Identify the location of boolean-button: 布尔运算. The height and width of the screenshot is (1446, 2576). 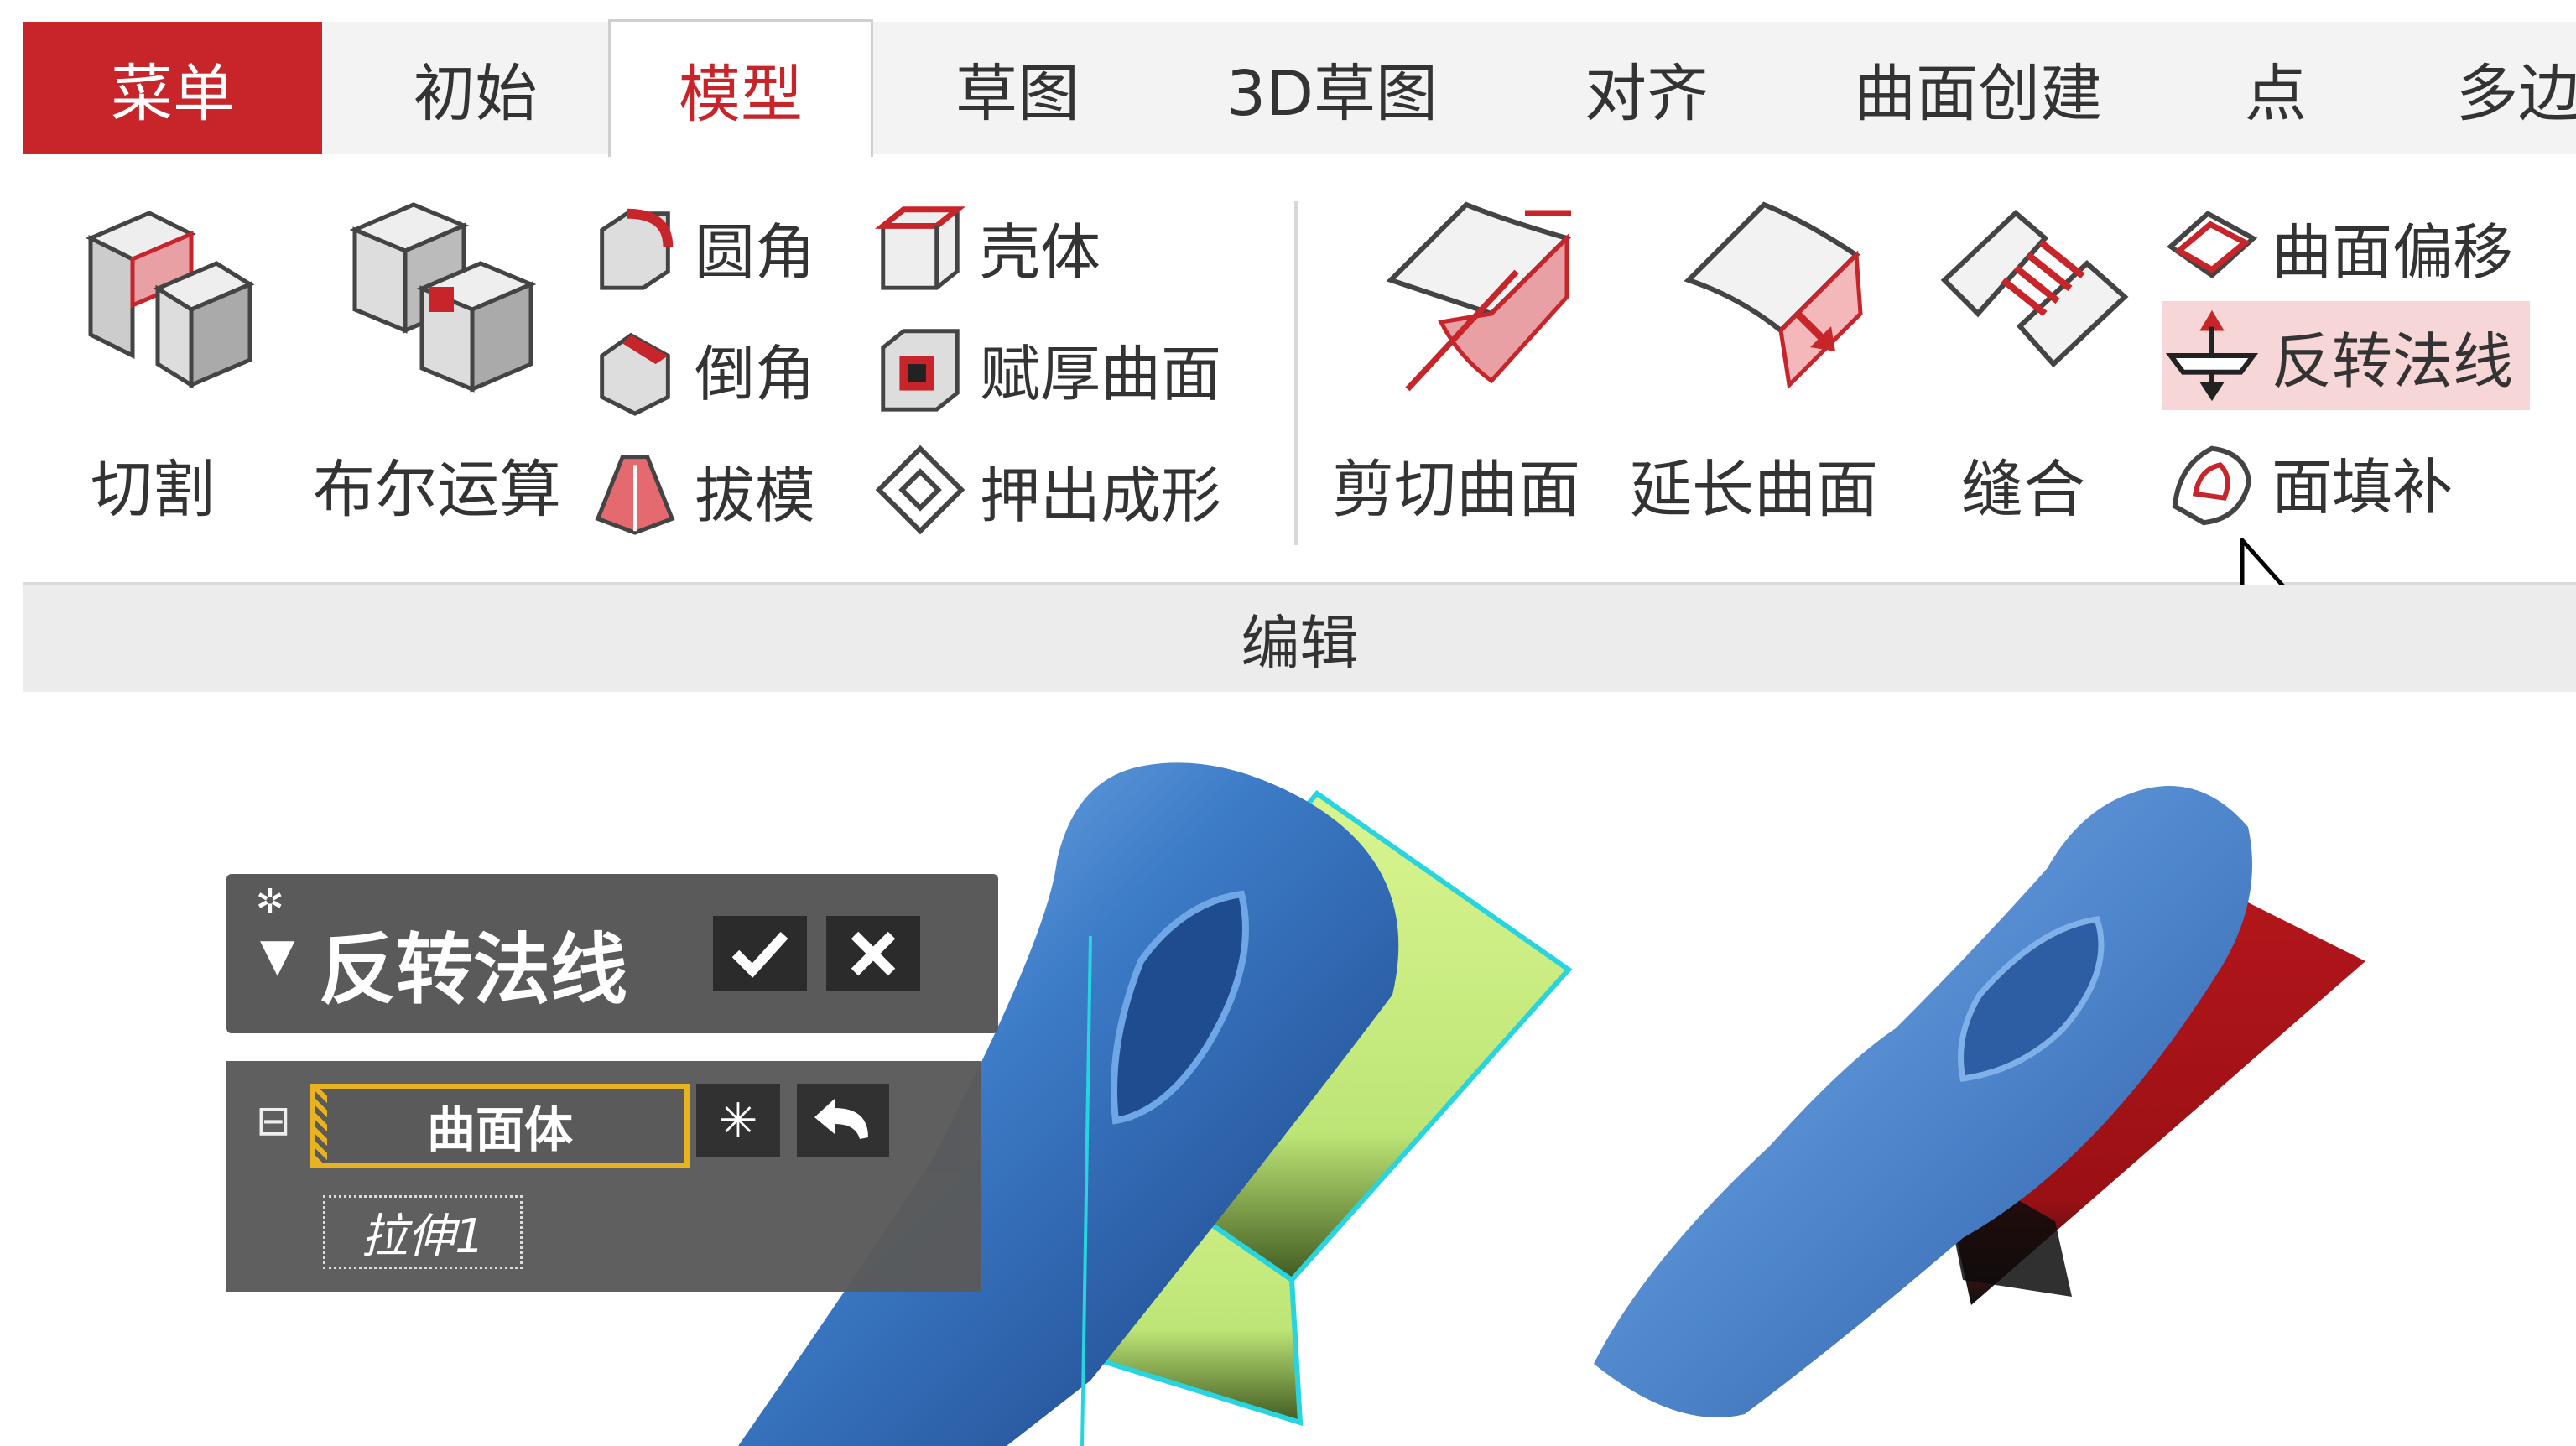
(430, 364).